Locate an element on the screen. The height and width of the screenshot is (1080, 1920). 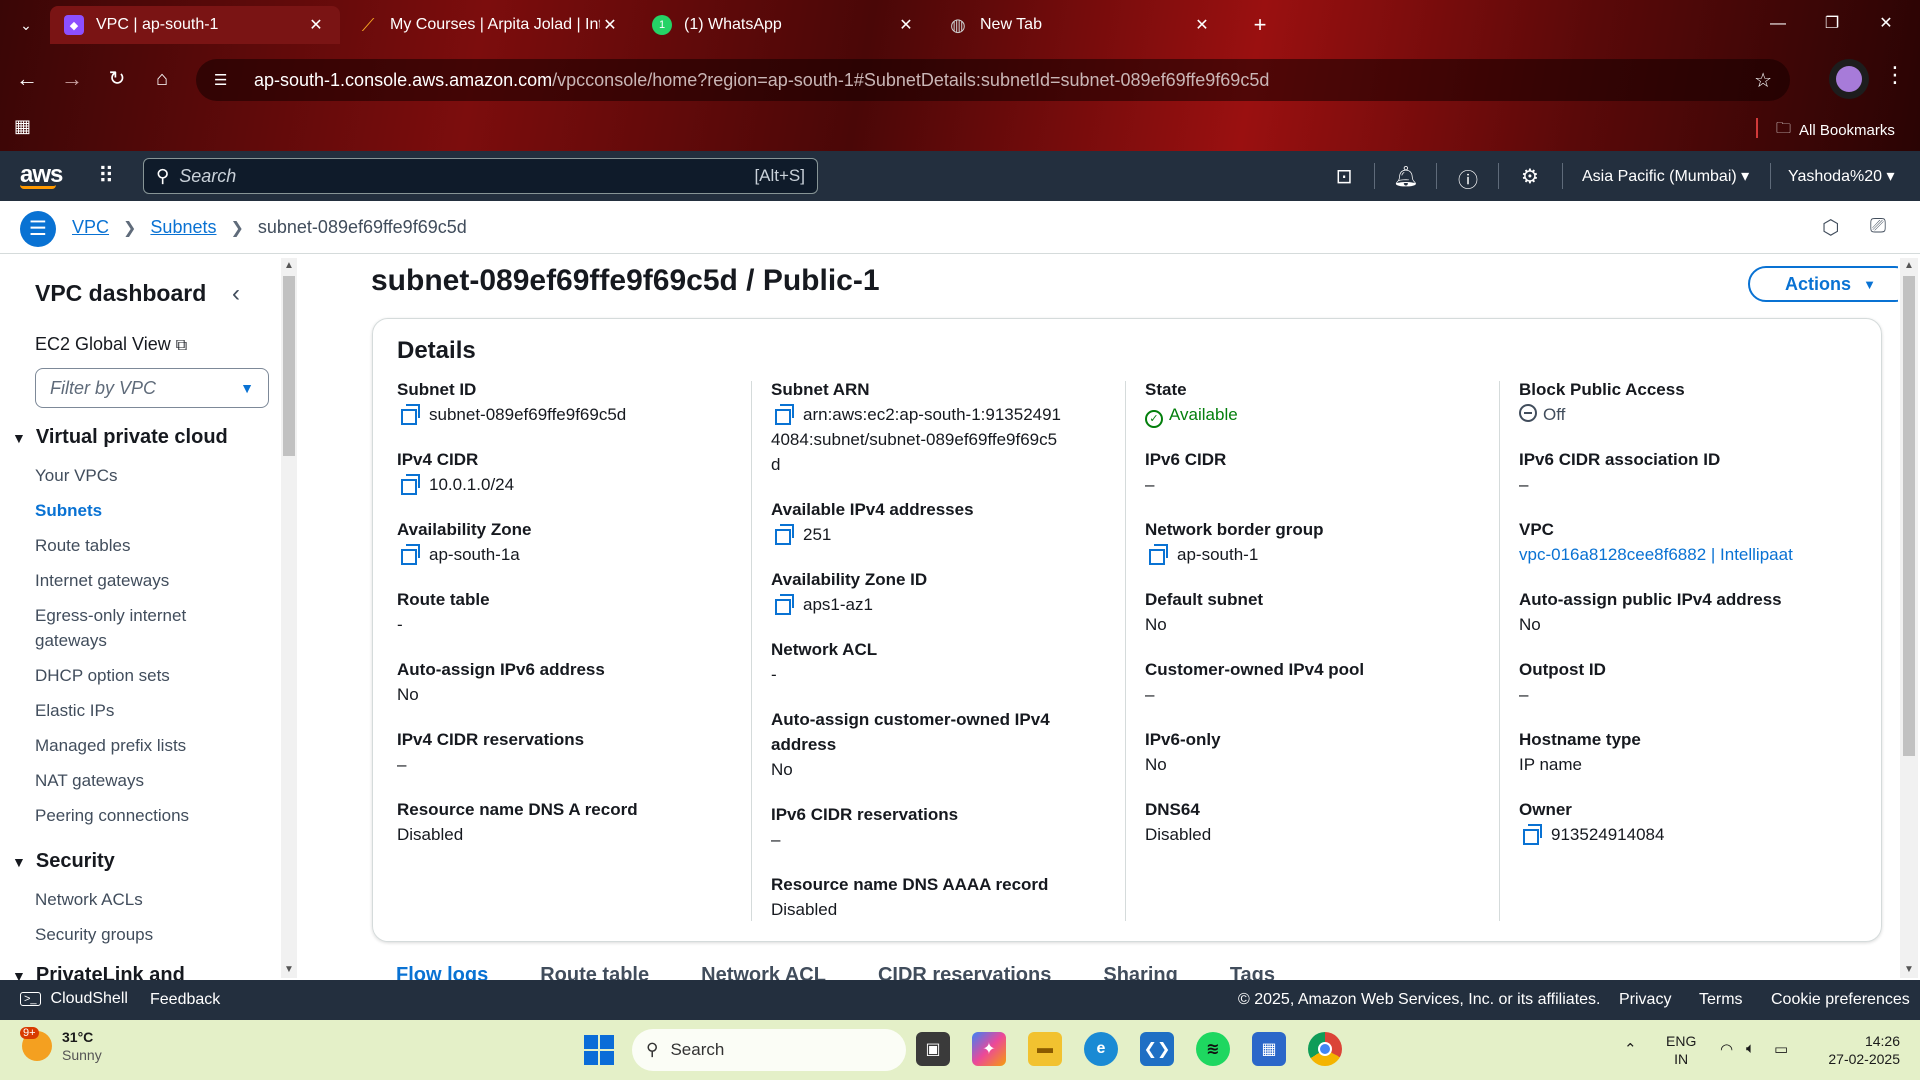
sidebar-item-internet-gateways: Internet gateways is located at coordinates (135, 580).